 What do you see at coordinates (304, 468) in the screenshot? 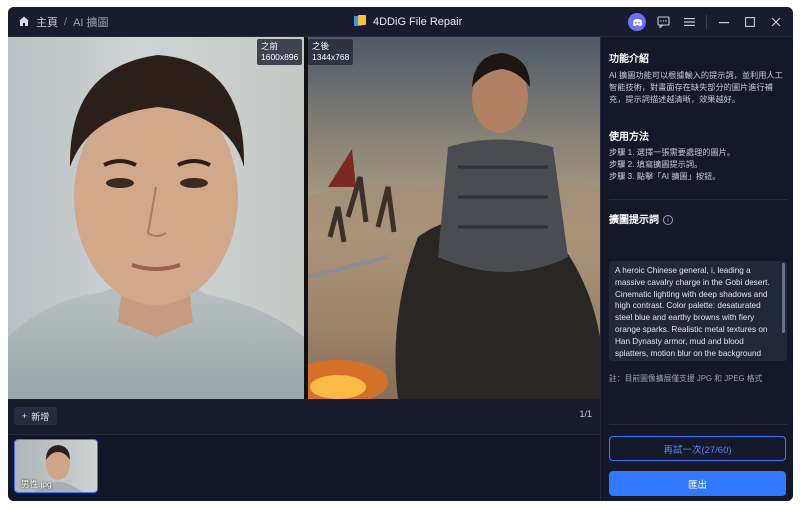
I see `thumbnail-strip: 男性.jpg` at bounding box center [304, 468].